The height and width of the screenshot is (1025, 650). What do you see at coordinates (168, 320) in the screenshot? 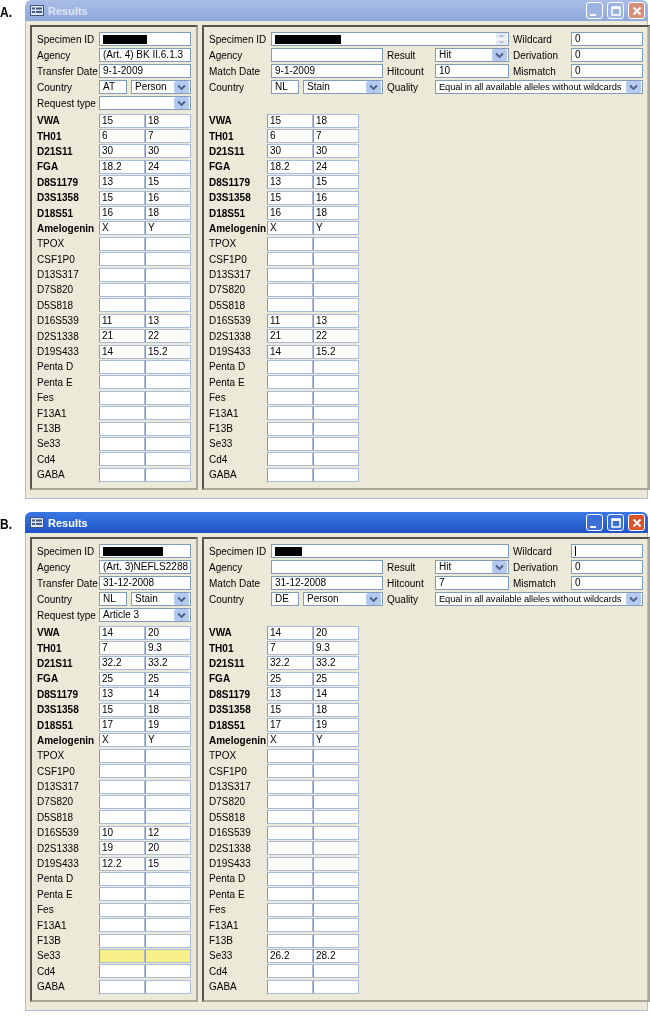
I see `allele-field: 13` at bounding box center [168, 320].